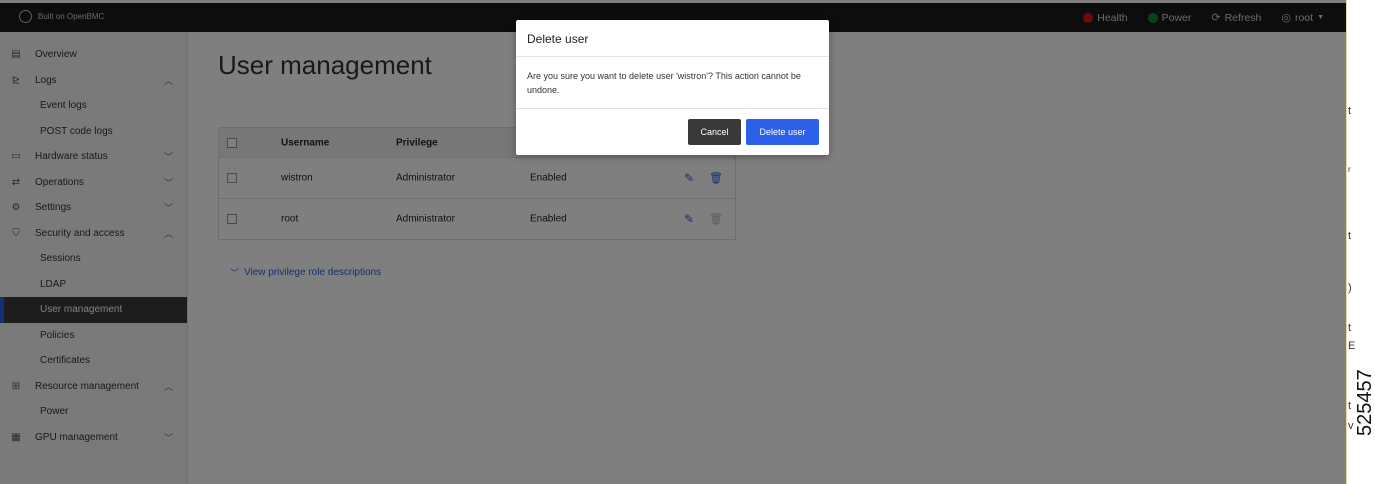  I want to click on cancel-button: Cancel, so click(714, 132).